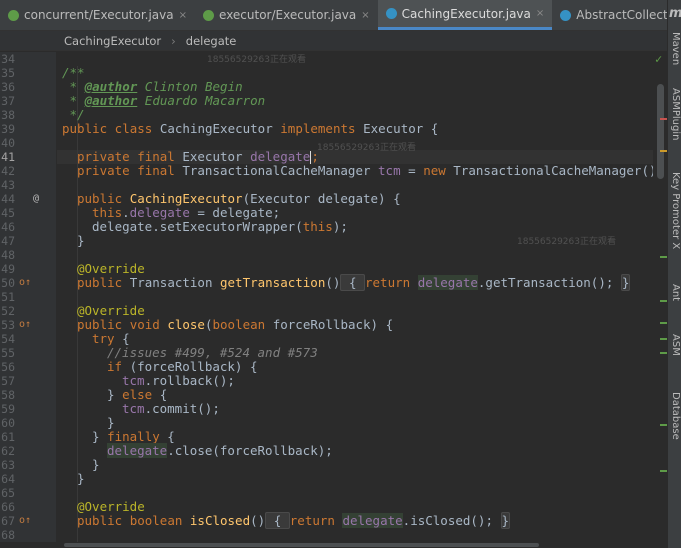 The width and height of the screenshot is (681, 548). I want to click on line-number: 48, so click(8, 255).